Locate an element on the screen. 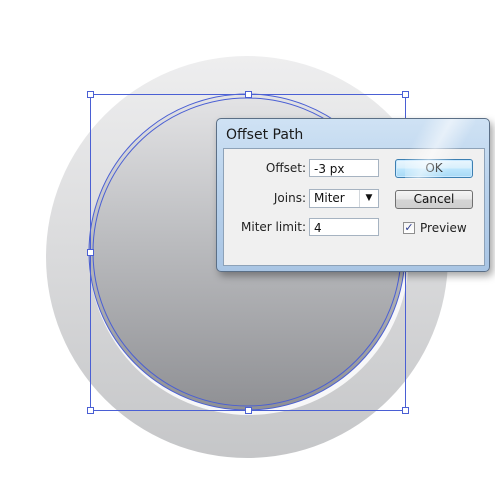 The image size is (495, 495). preview-label: Preview is located at coordinates (443, 228).